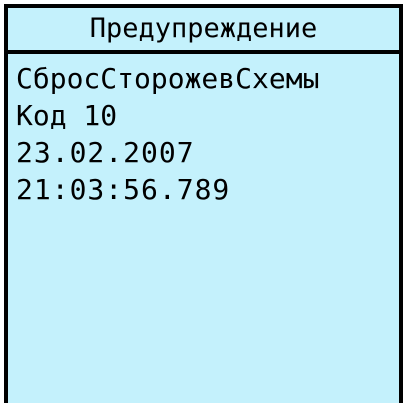  Describe the element at coordinates (203, 28) in the screenshot. I see `warning-title: Предупреждение` at that location.